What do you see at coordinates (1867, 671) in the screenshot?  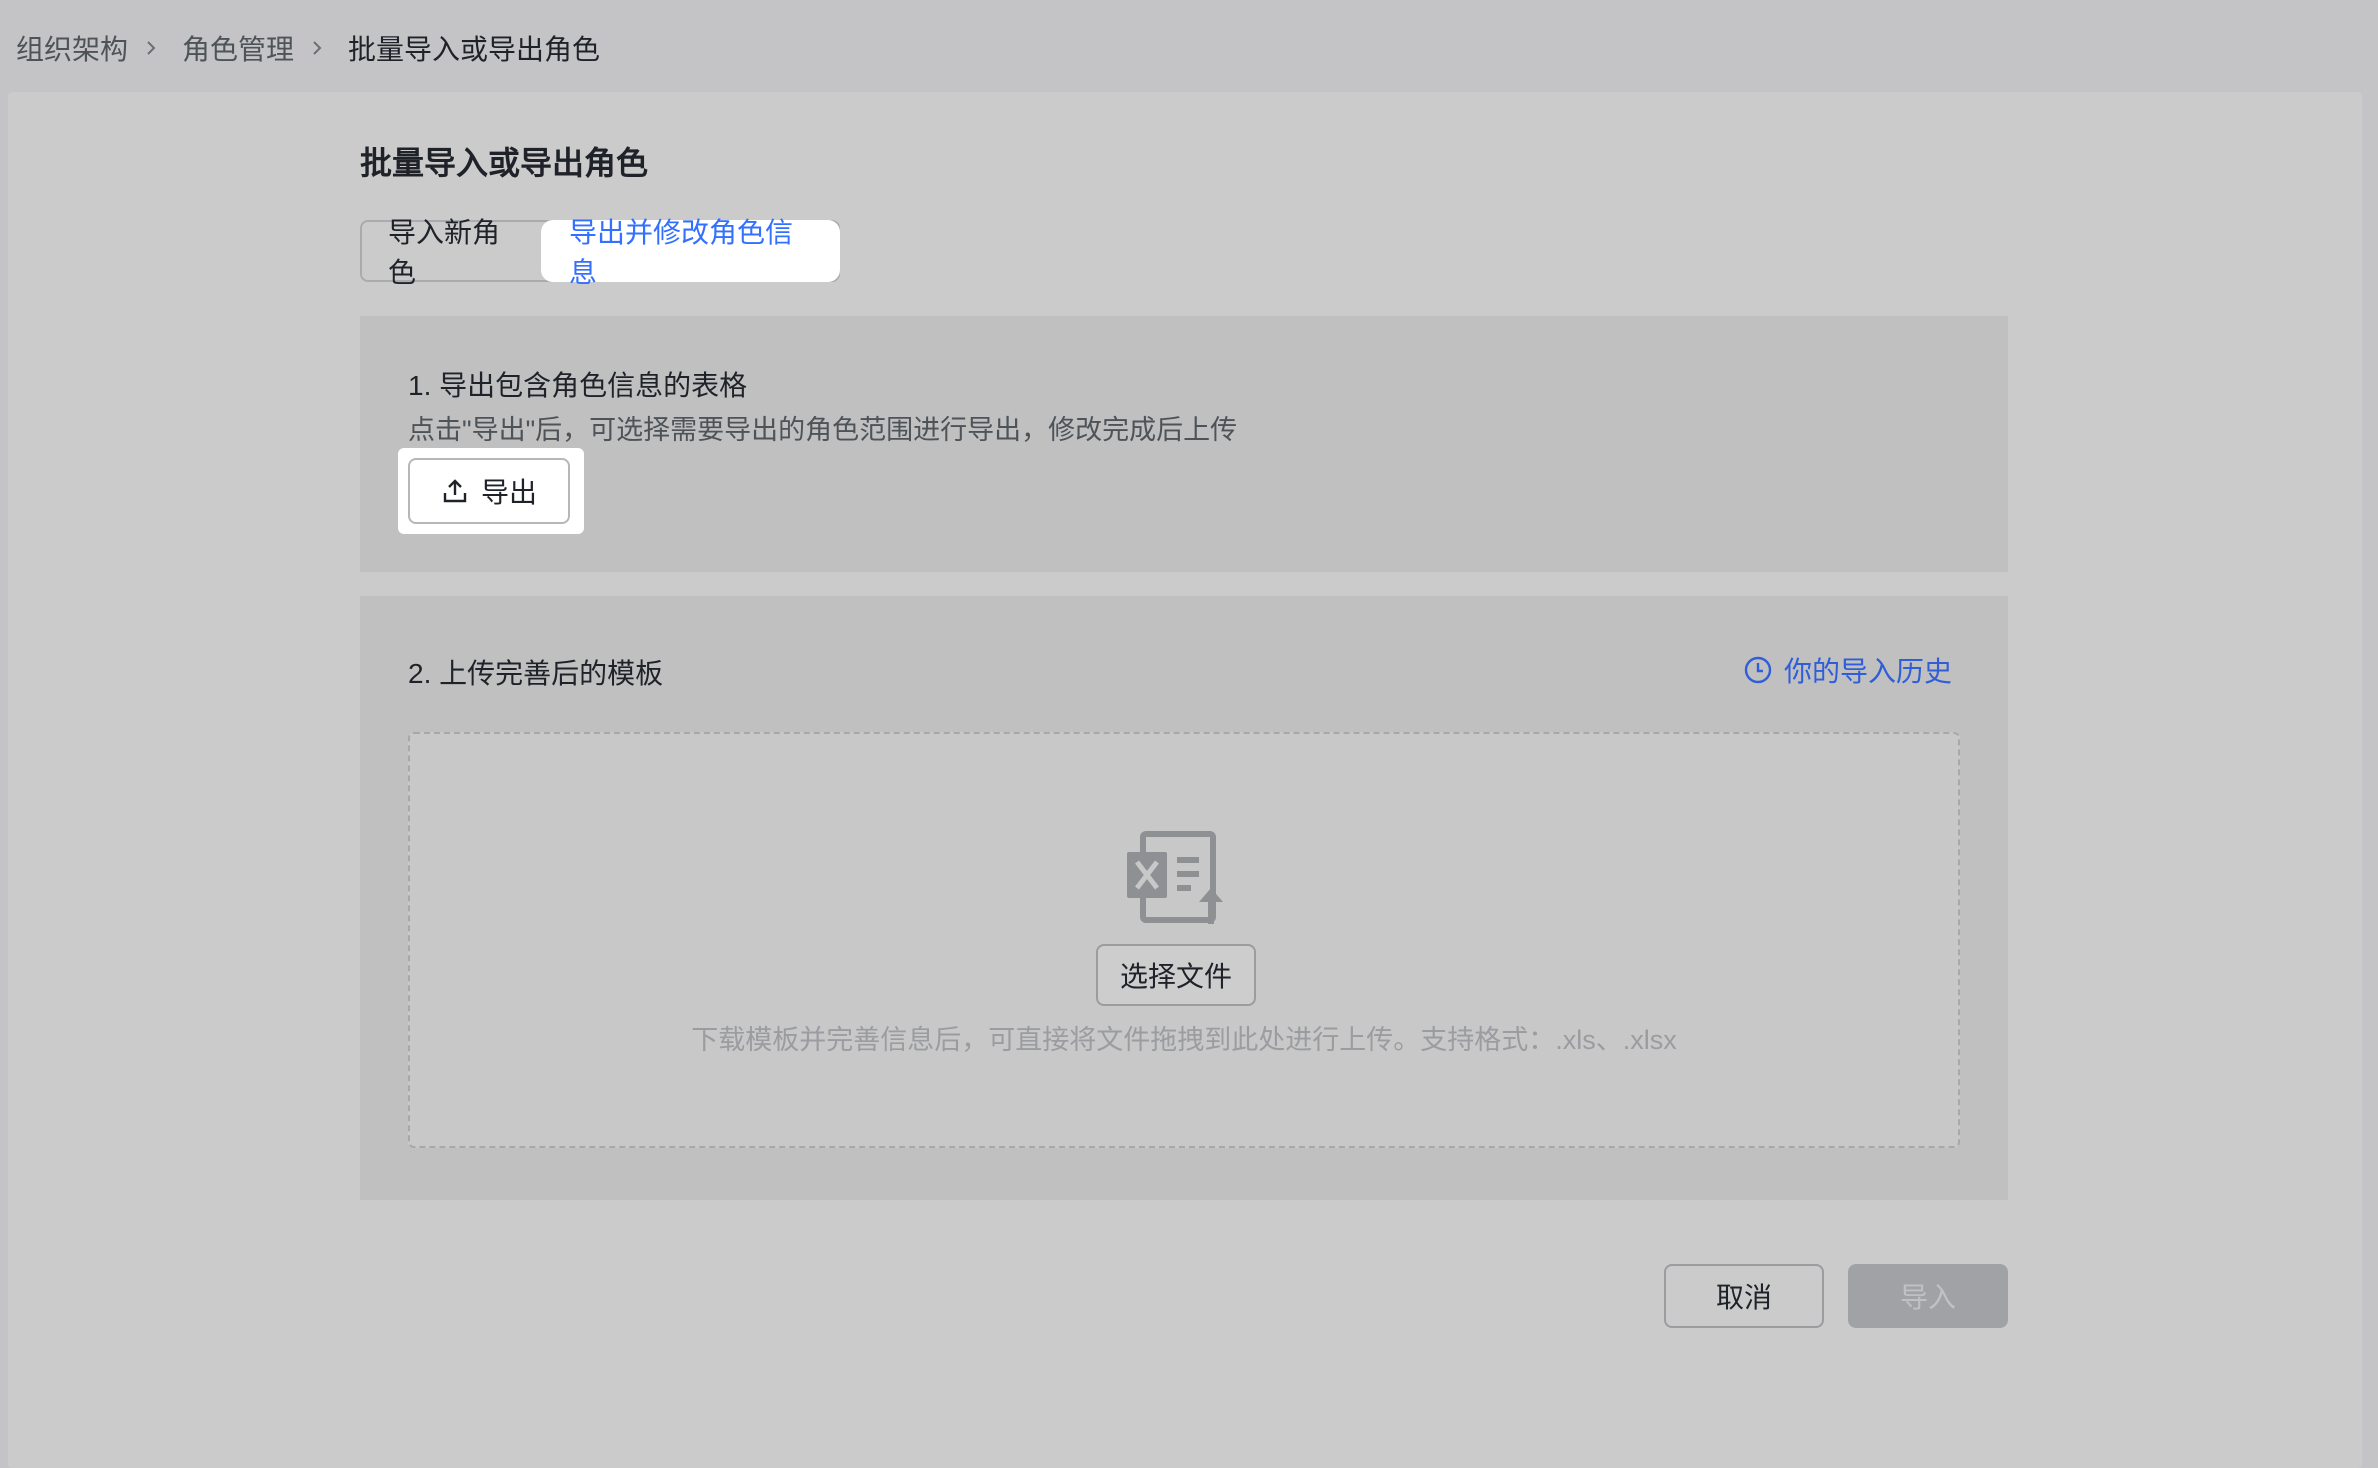 I see `import-history-label: 你的导入历史` at bounding box center [1867, 671].